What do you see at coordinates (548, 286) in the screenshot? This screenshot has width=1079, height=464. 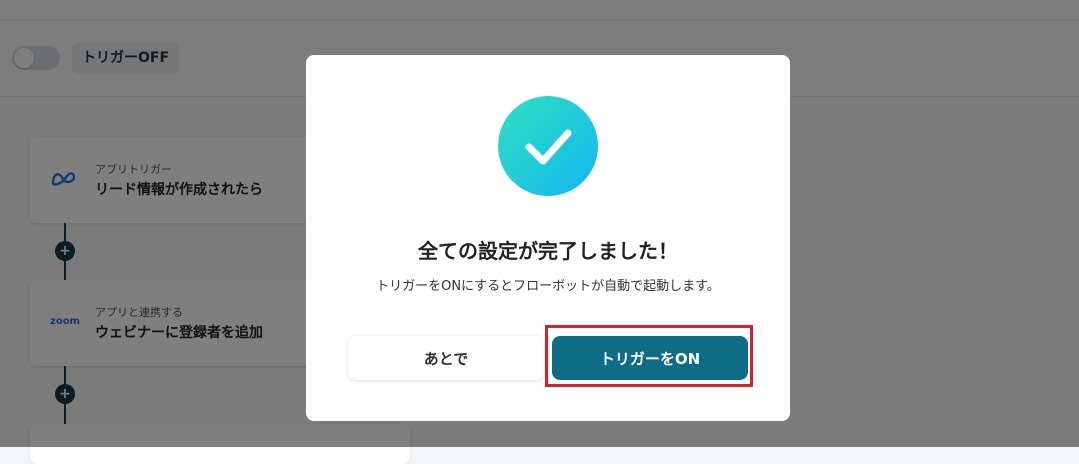 I see `dialog-description: トリガーをONにするとフローボットが自動で起動します。` at bounding box center [548, 286].